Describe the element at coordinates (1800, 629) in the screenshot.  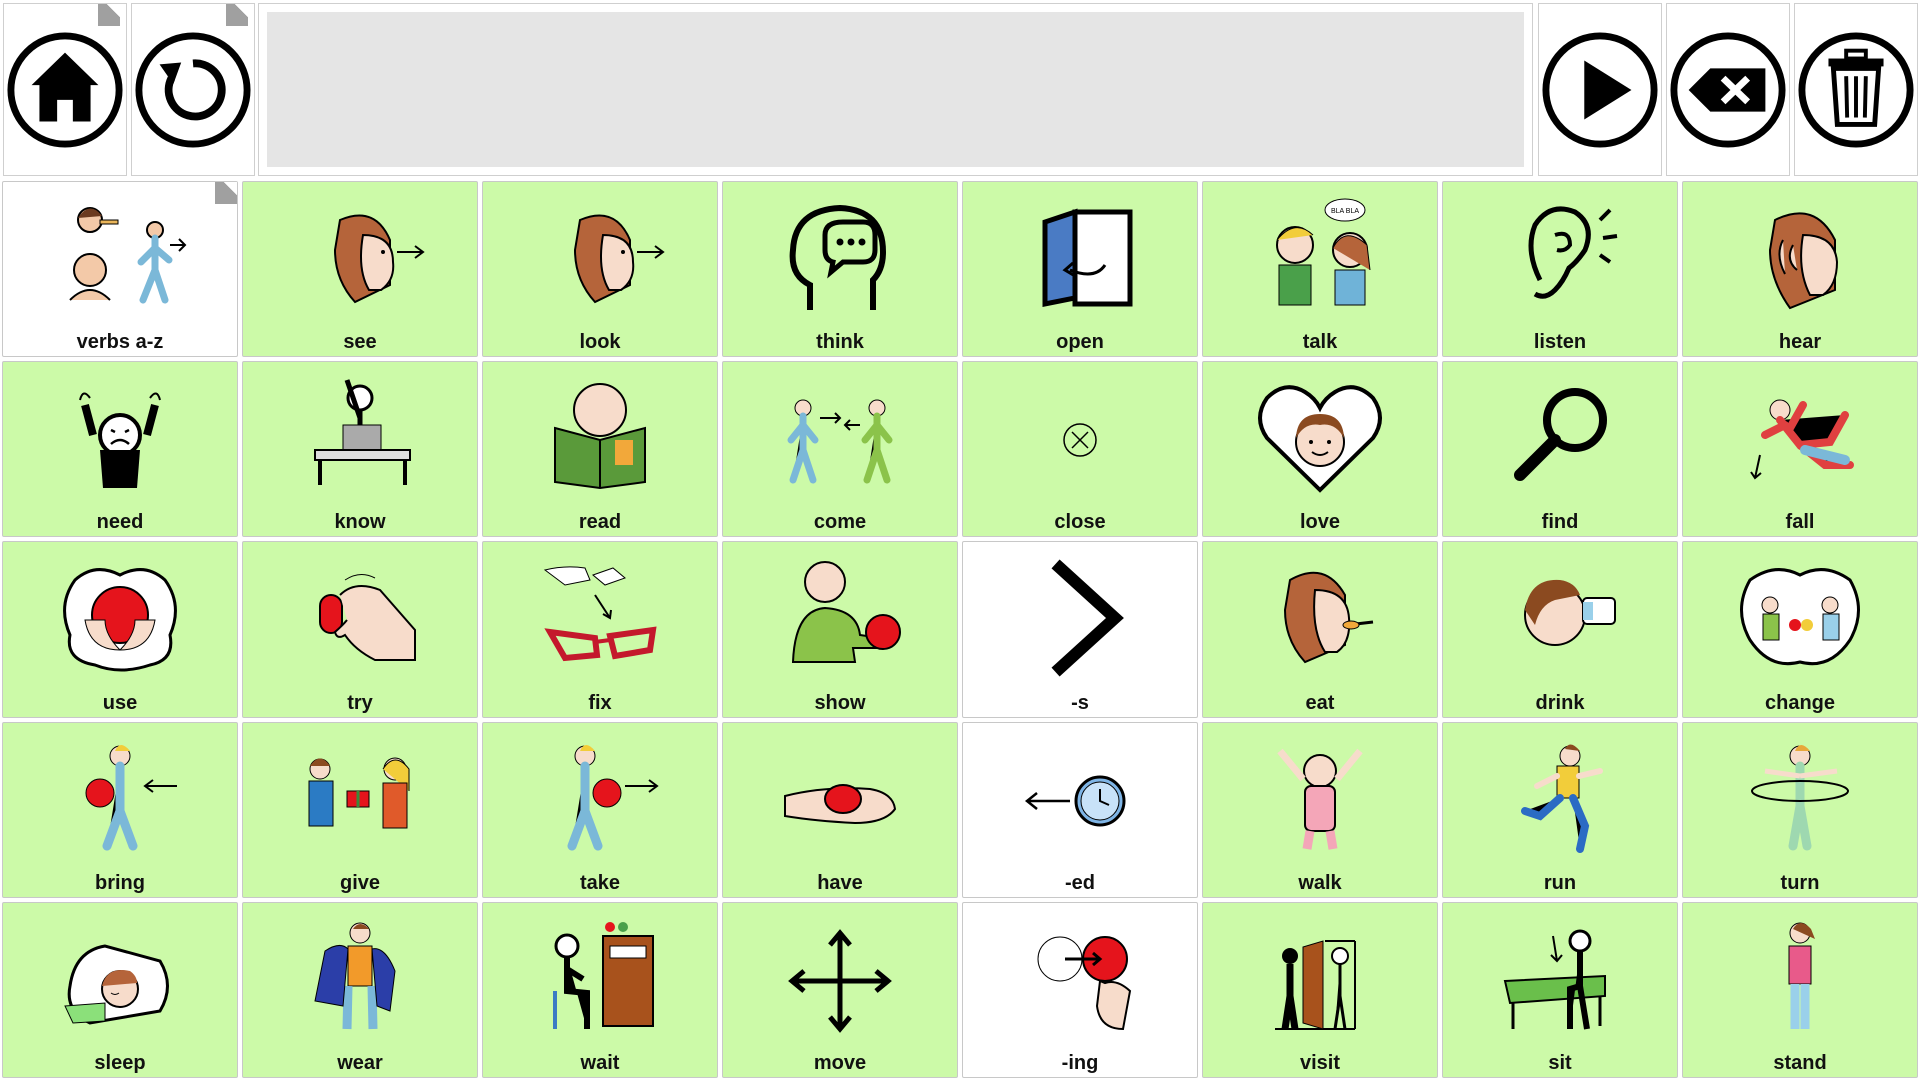
I see `symbol-button-change: change` at that location.